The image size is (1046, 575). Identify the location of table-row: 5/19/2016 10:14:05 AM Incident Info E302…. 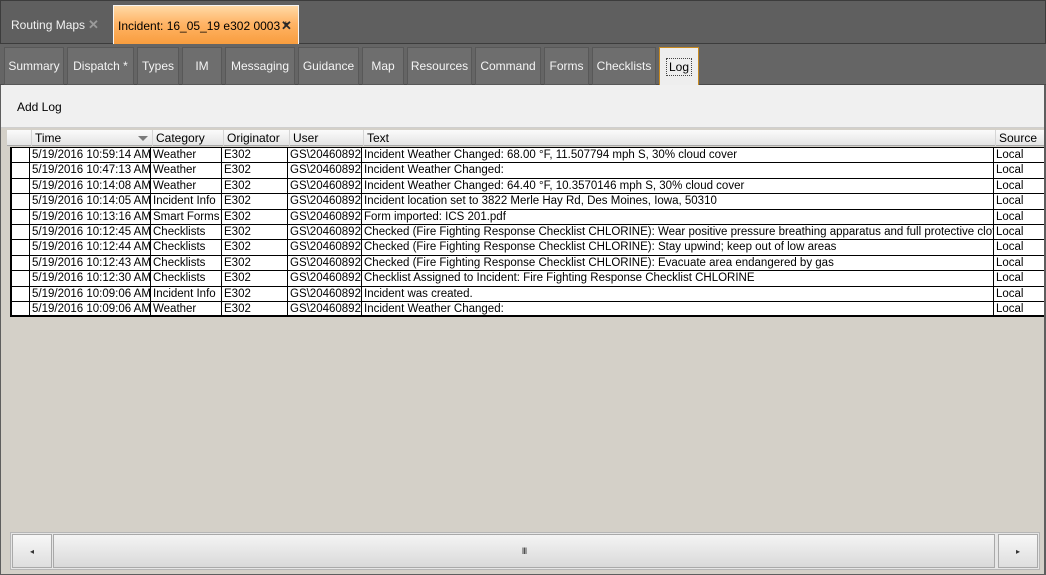
(528, 202).